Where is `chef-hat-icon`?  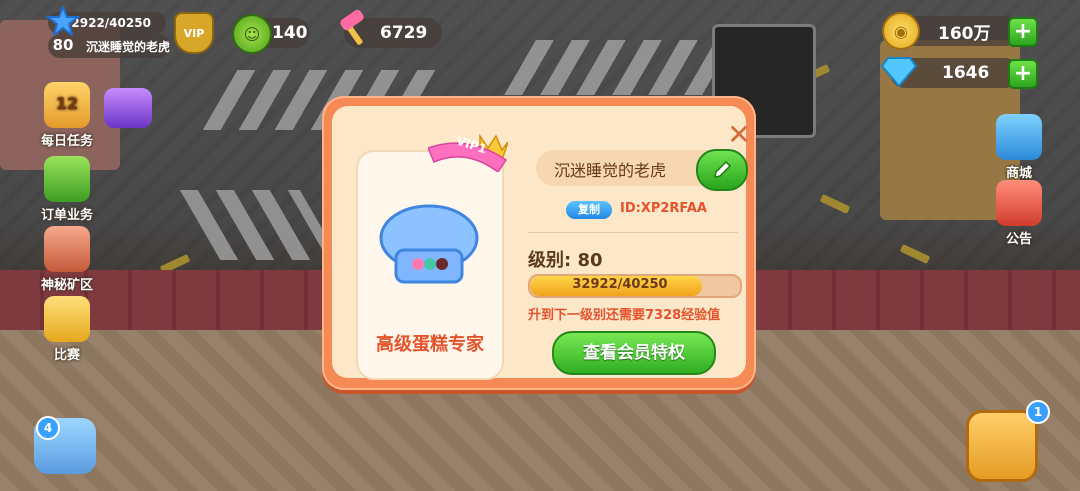
chef-hat-icon is located at coordinates (429, 244).